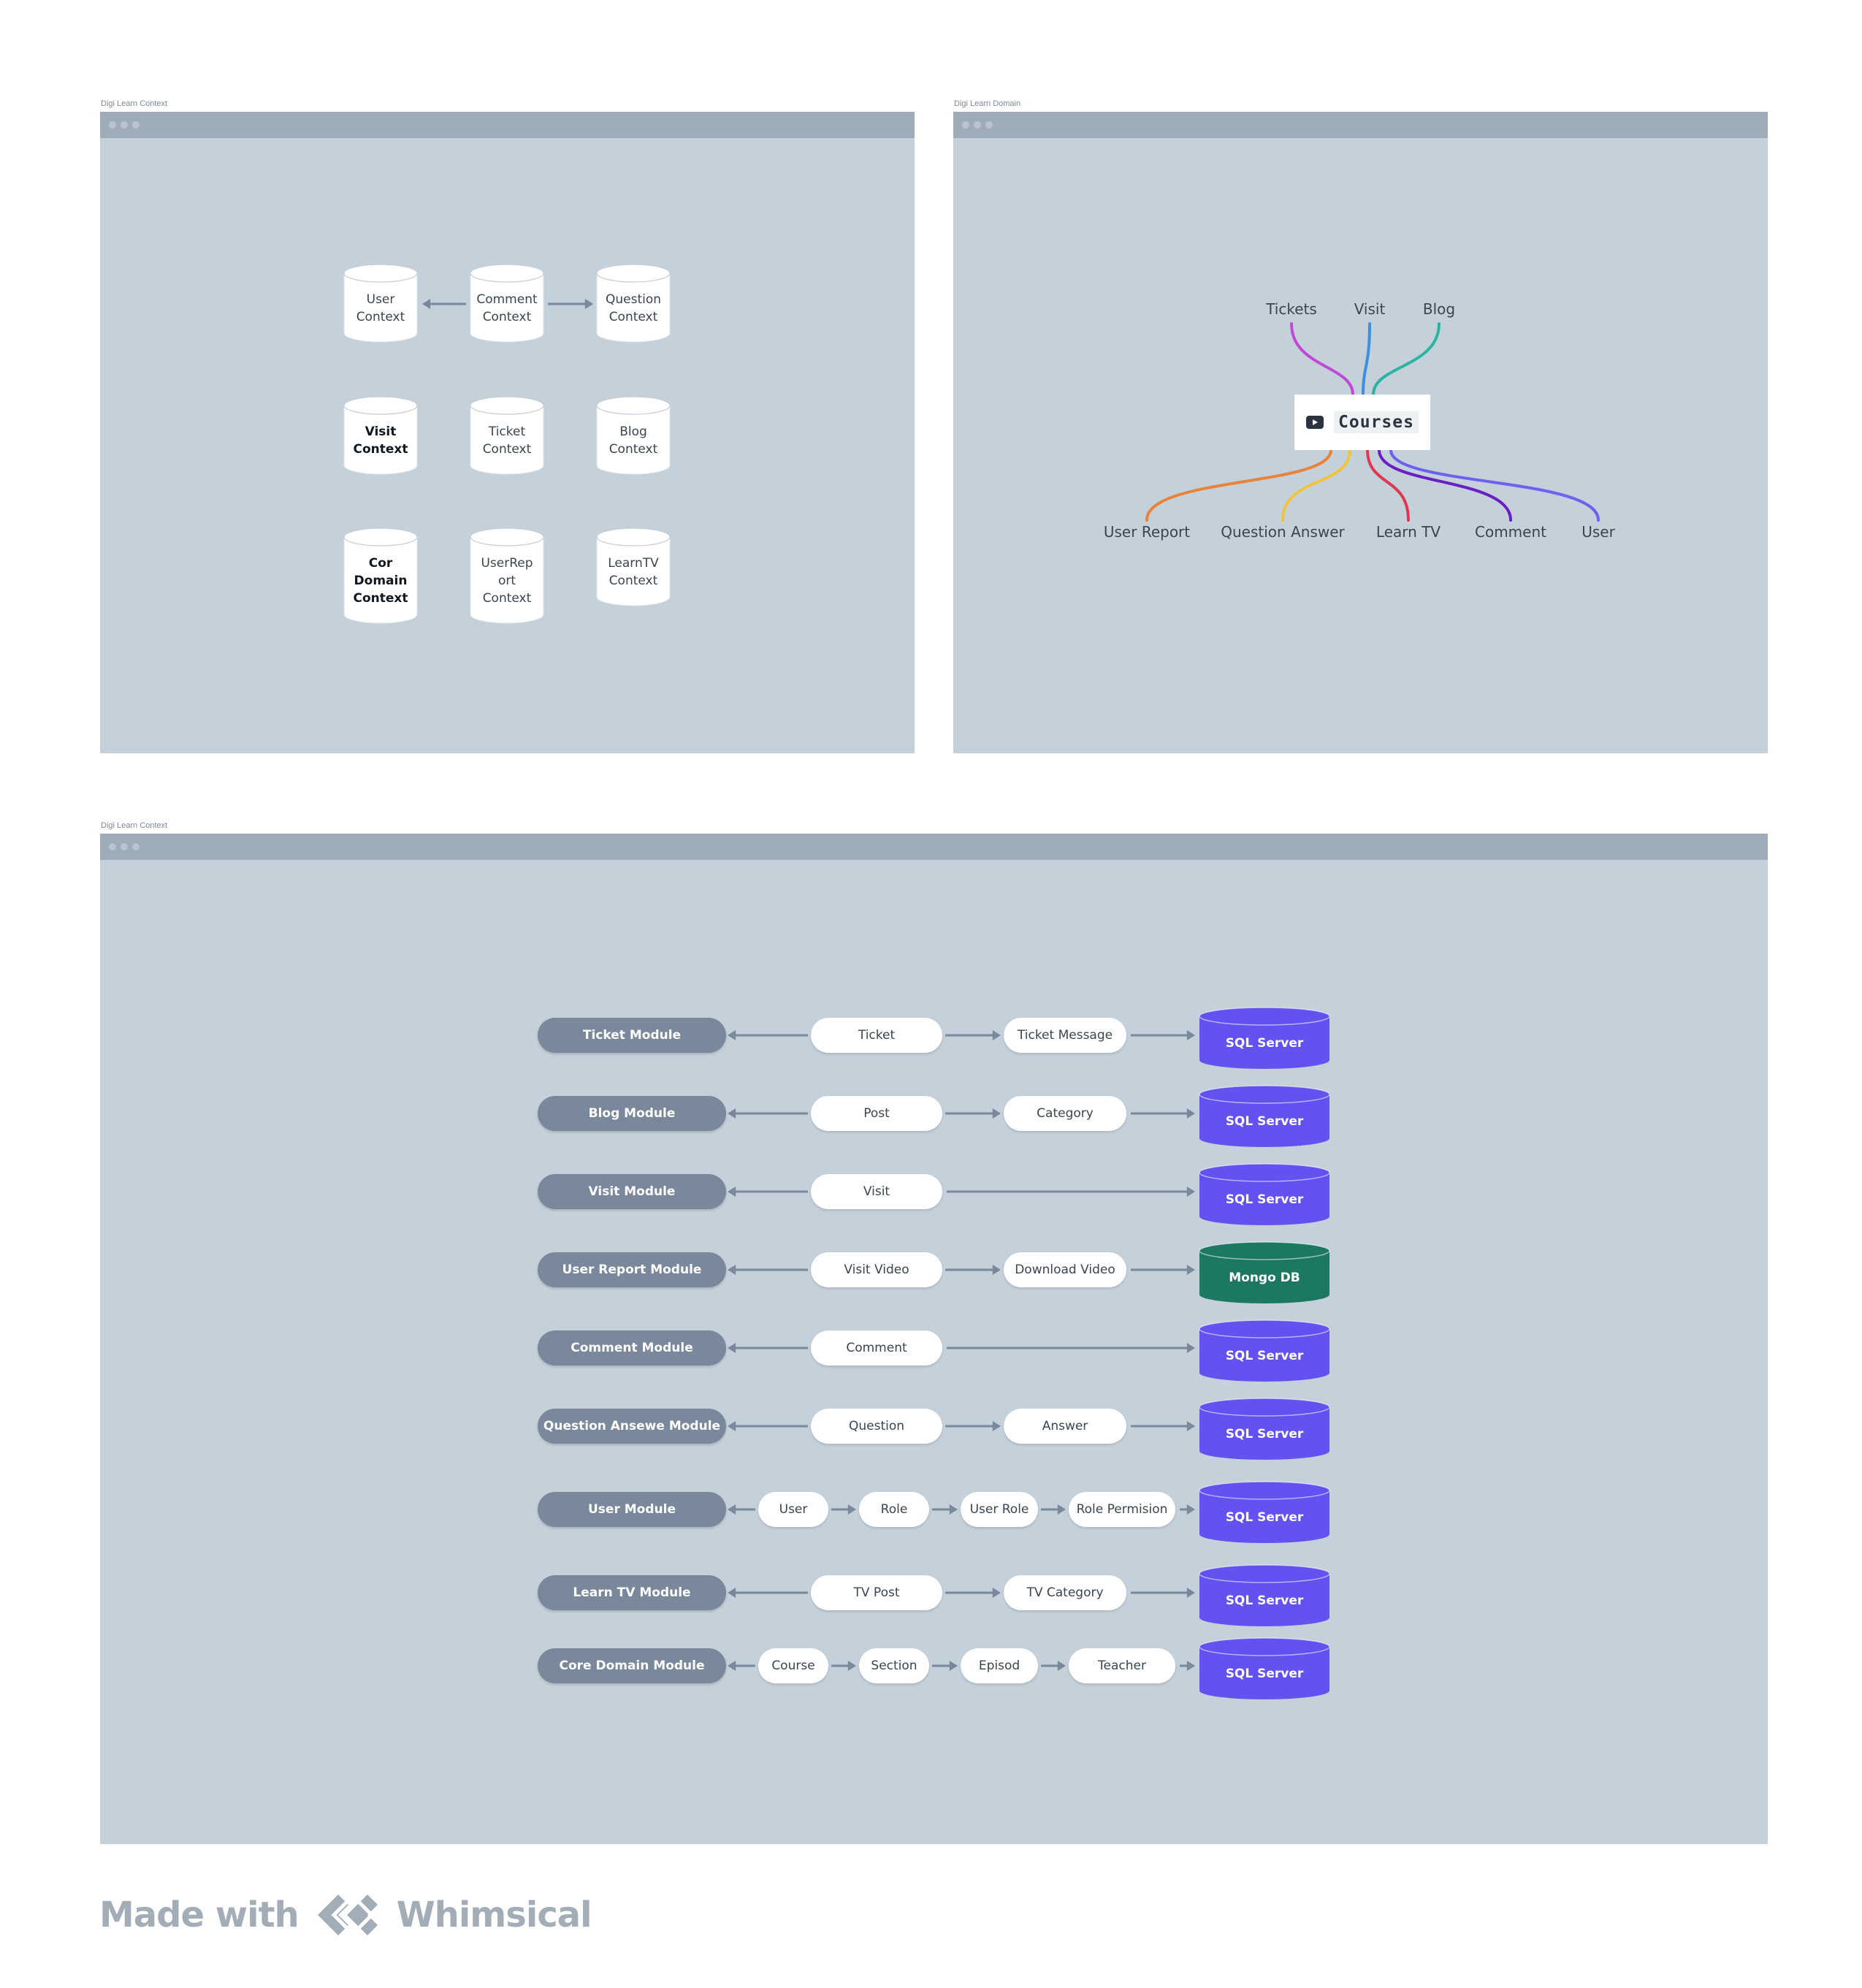 This screenshot has height=1988, width=1862. Describe the element at coordinates (1264, 1278) in the screenshot. I see `database-label: Mongo DB` at that location.